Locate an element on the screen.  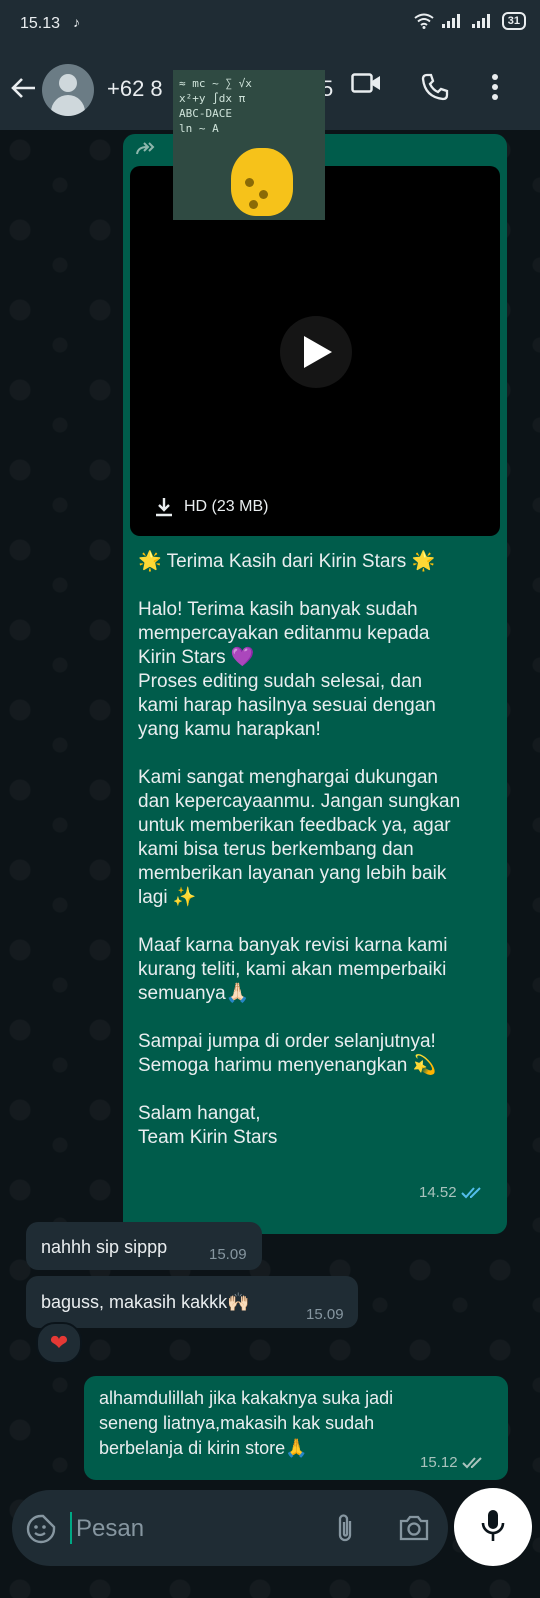
microphone-icon is located at coordinates (493, 1525).